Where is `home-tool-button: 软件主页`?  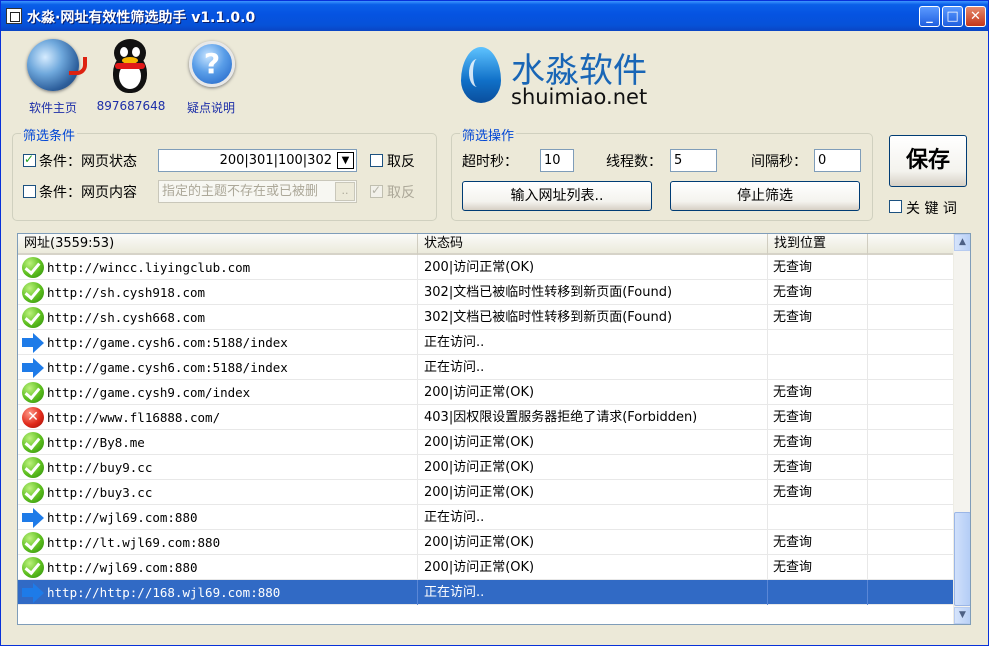
home-tool-button: 软件主页 is located at coordinates (53, 77).